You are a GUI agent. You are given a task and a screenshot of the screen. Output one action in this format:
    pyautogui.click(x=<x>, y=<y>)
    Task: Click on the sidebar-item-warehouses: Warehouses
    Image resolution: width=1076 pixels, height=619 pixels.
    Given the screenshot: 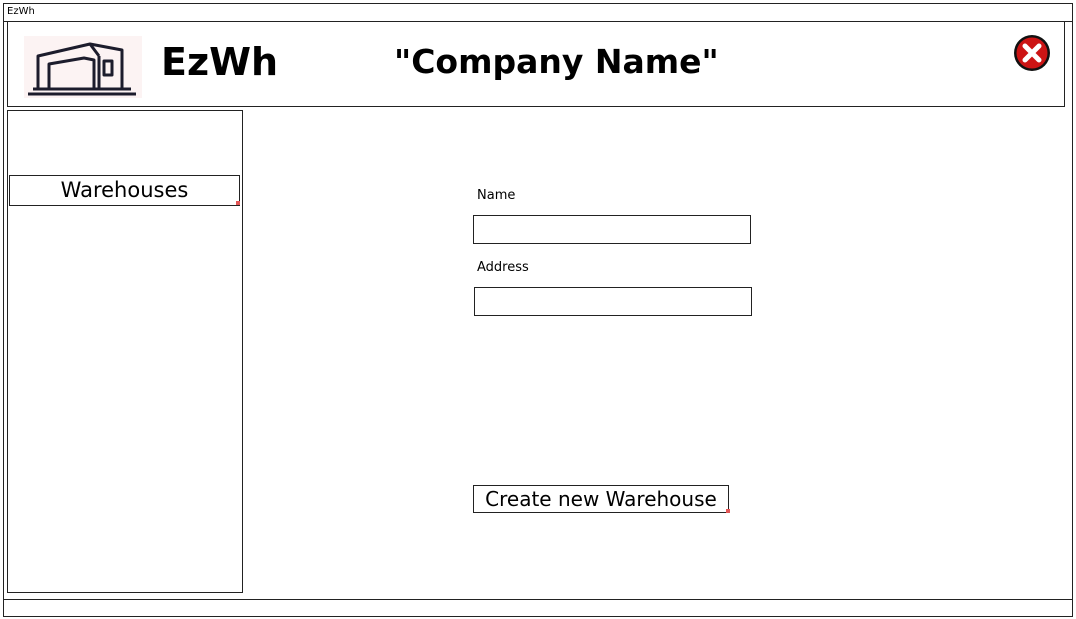 What is the action you would take?
    pyautogui.click(x=124, y=190)
    